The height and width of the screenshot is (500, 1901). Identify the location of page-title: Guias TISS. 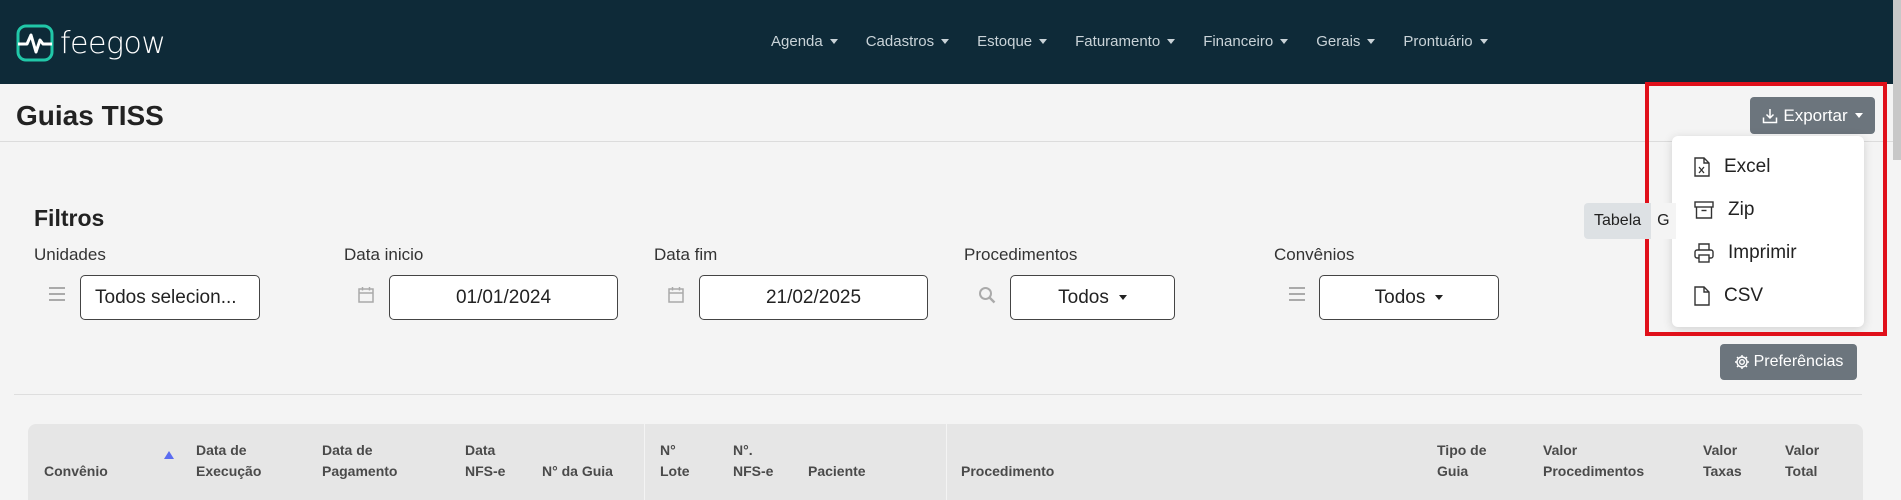
(90, 115).